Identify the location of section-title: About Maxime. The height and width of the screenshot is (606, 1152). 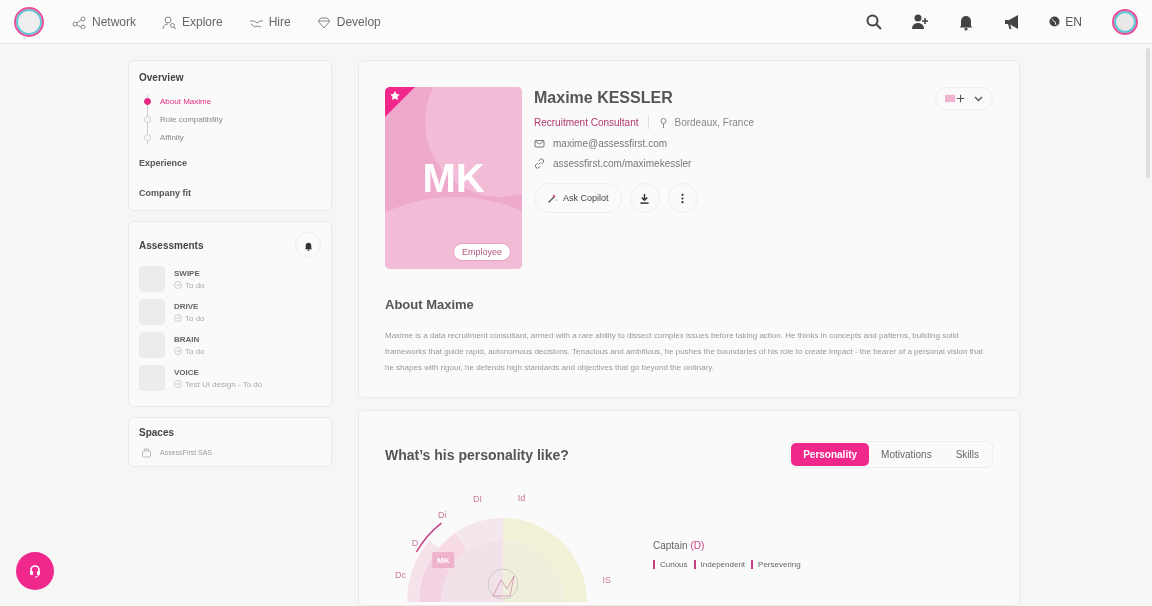
(430, 304).